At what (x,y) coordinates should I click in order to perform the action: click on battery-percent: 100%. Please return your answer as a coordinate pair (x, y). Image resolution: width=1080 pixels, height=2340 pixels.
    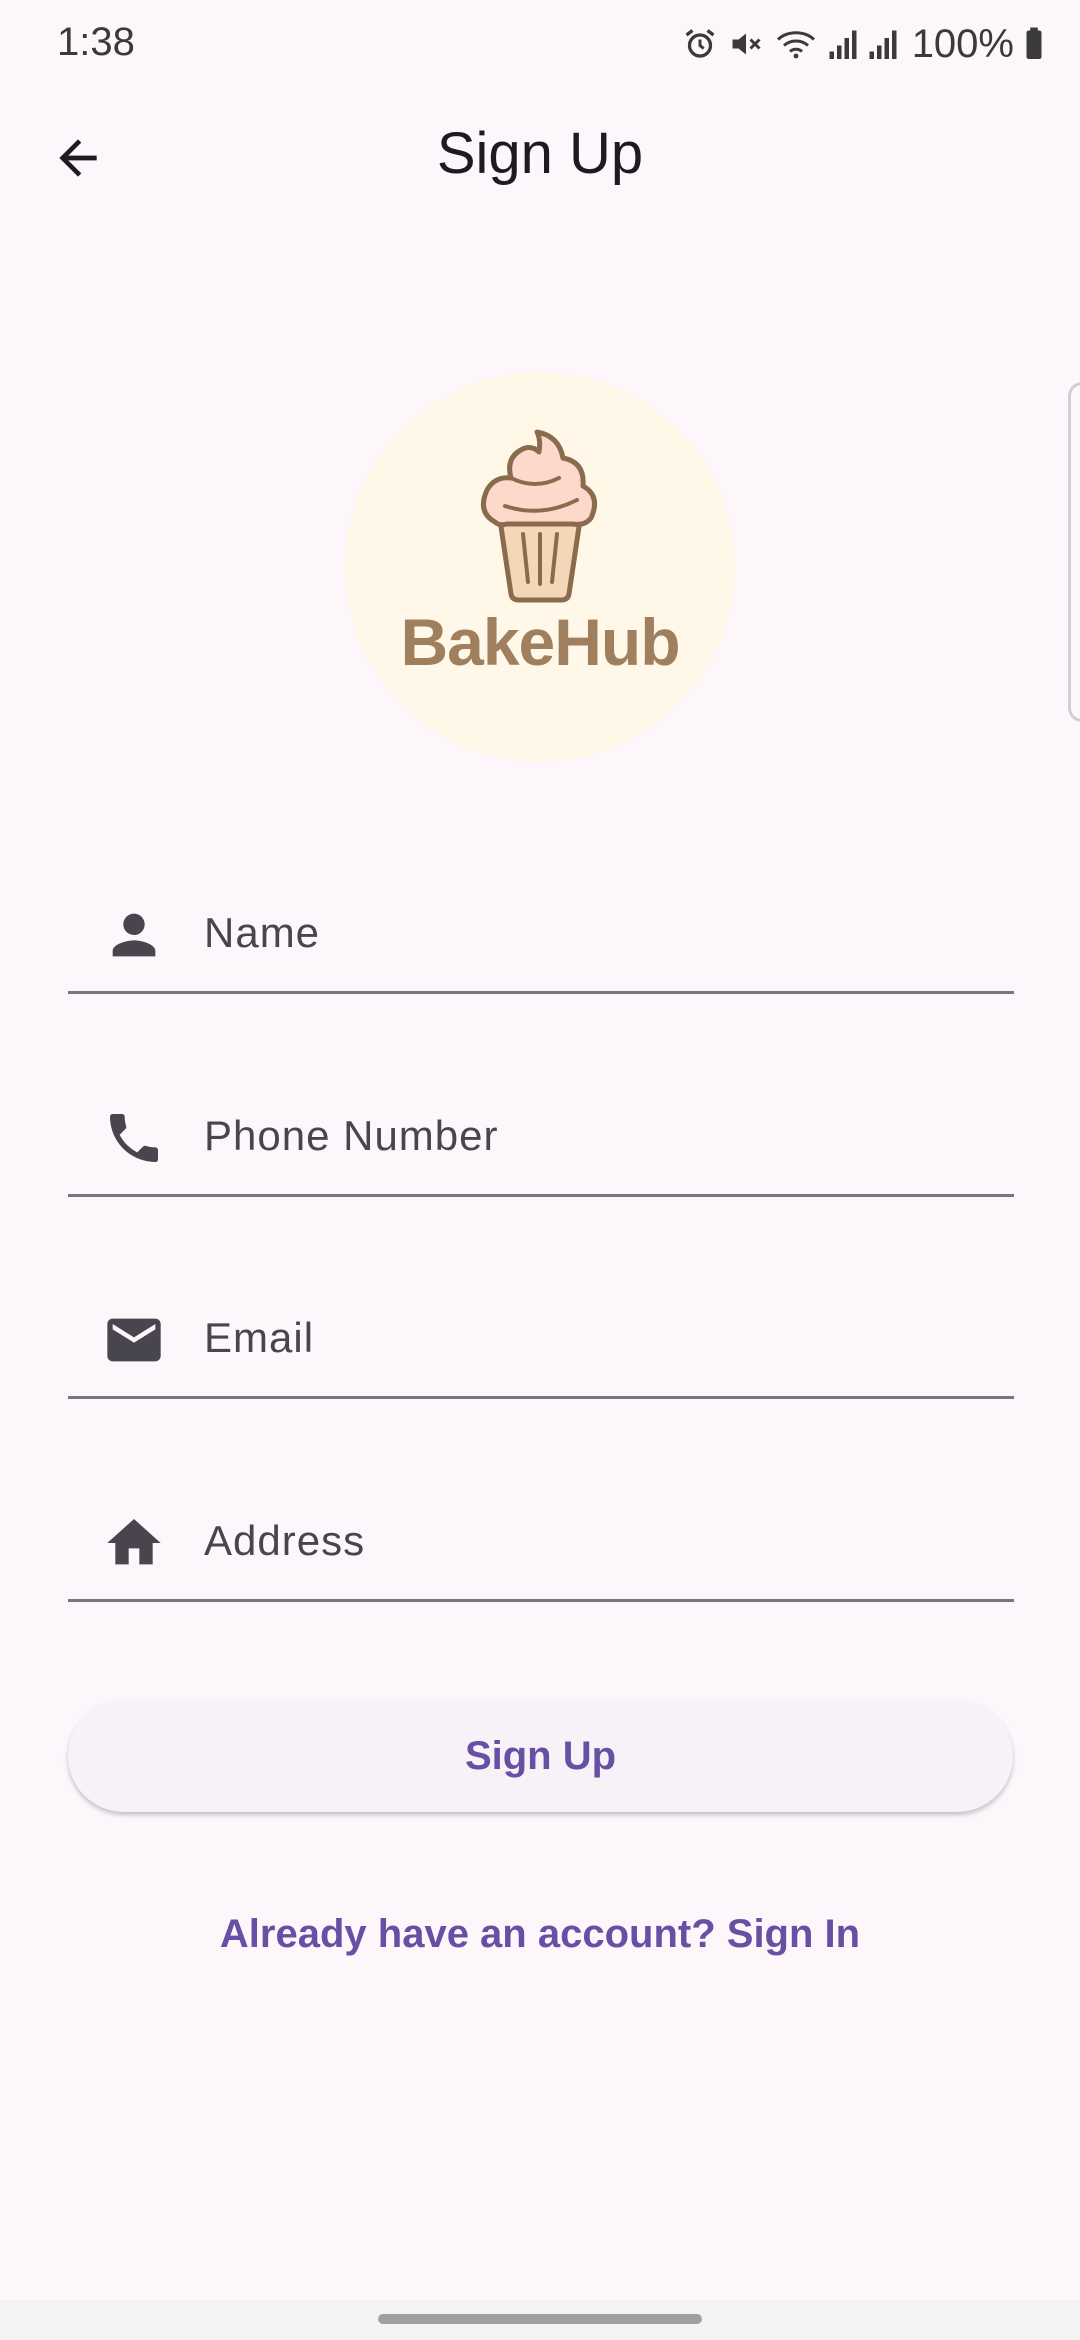
    Looking at the image, I should click on (962, 43).